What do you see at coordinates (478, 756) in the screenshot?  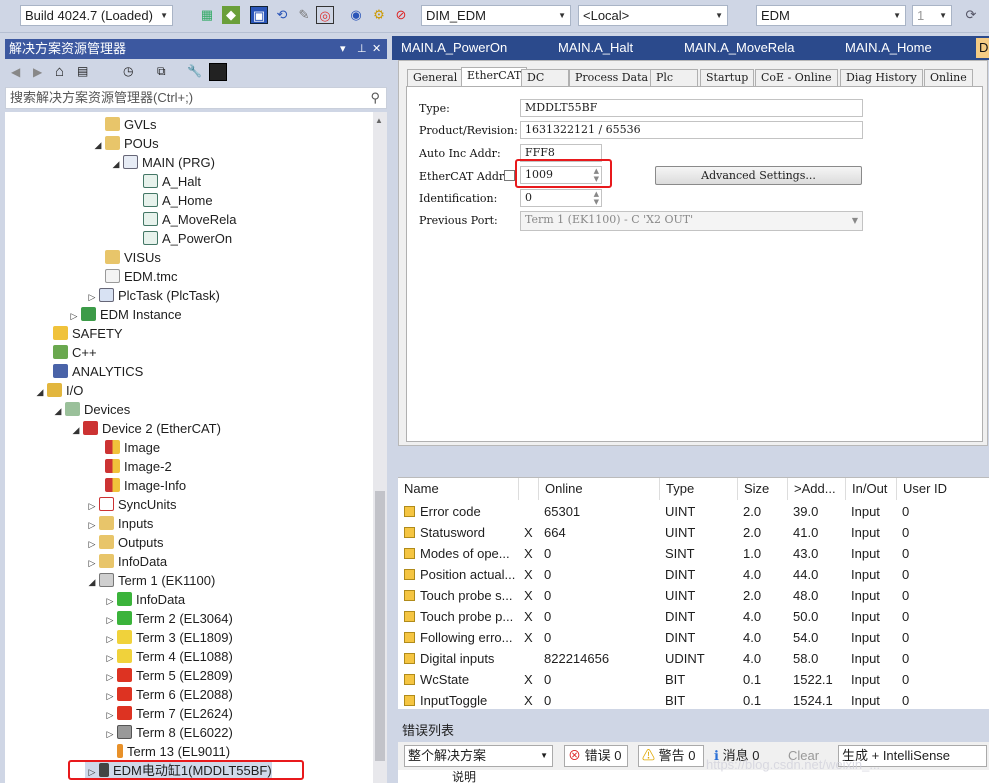 I see `error-scope-select: 整个解决方案 ▼` at bounding box center [478, 756].